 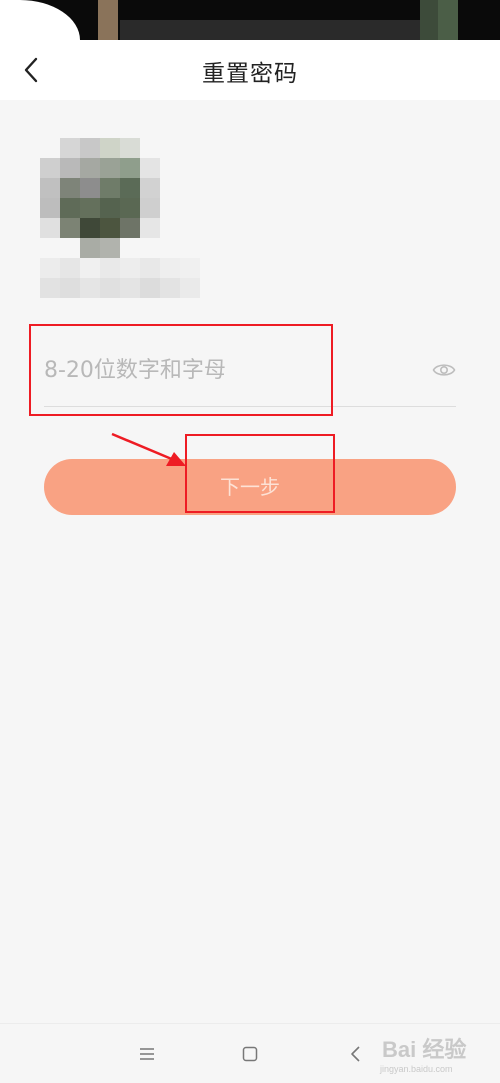 I want to click on annotation-box-next, so click(x=260, y=473).